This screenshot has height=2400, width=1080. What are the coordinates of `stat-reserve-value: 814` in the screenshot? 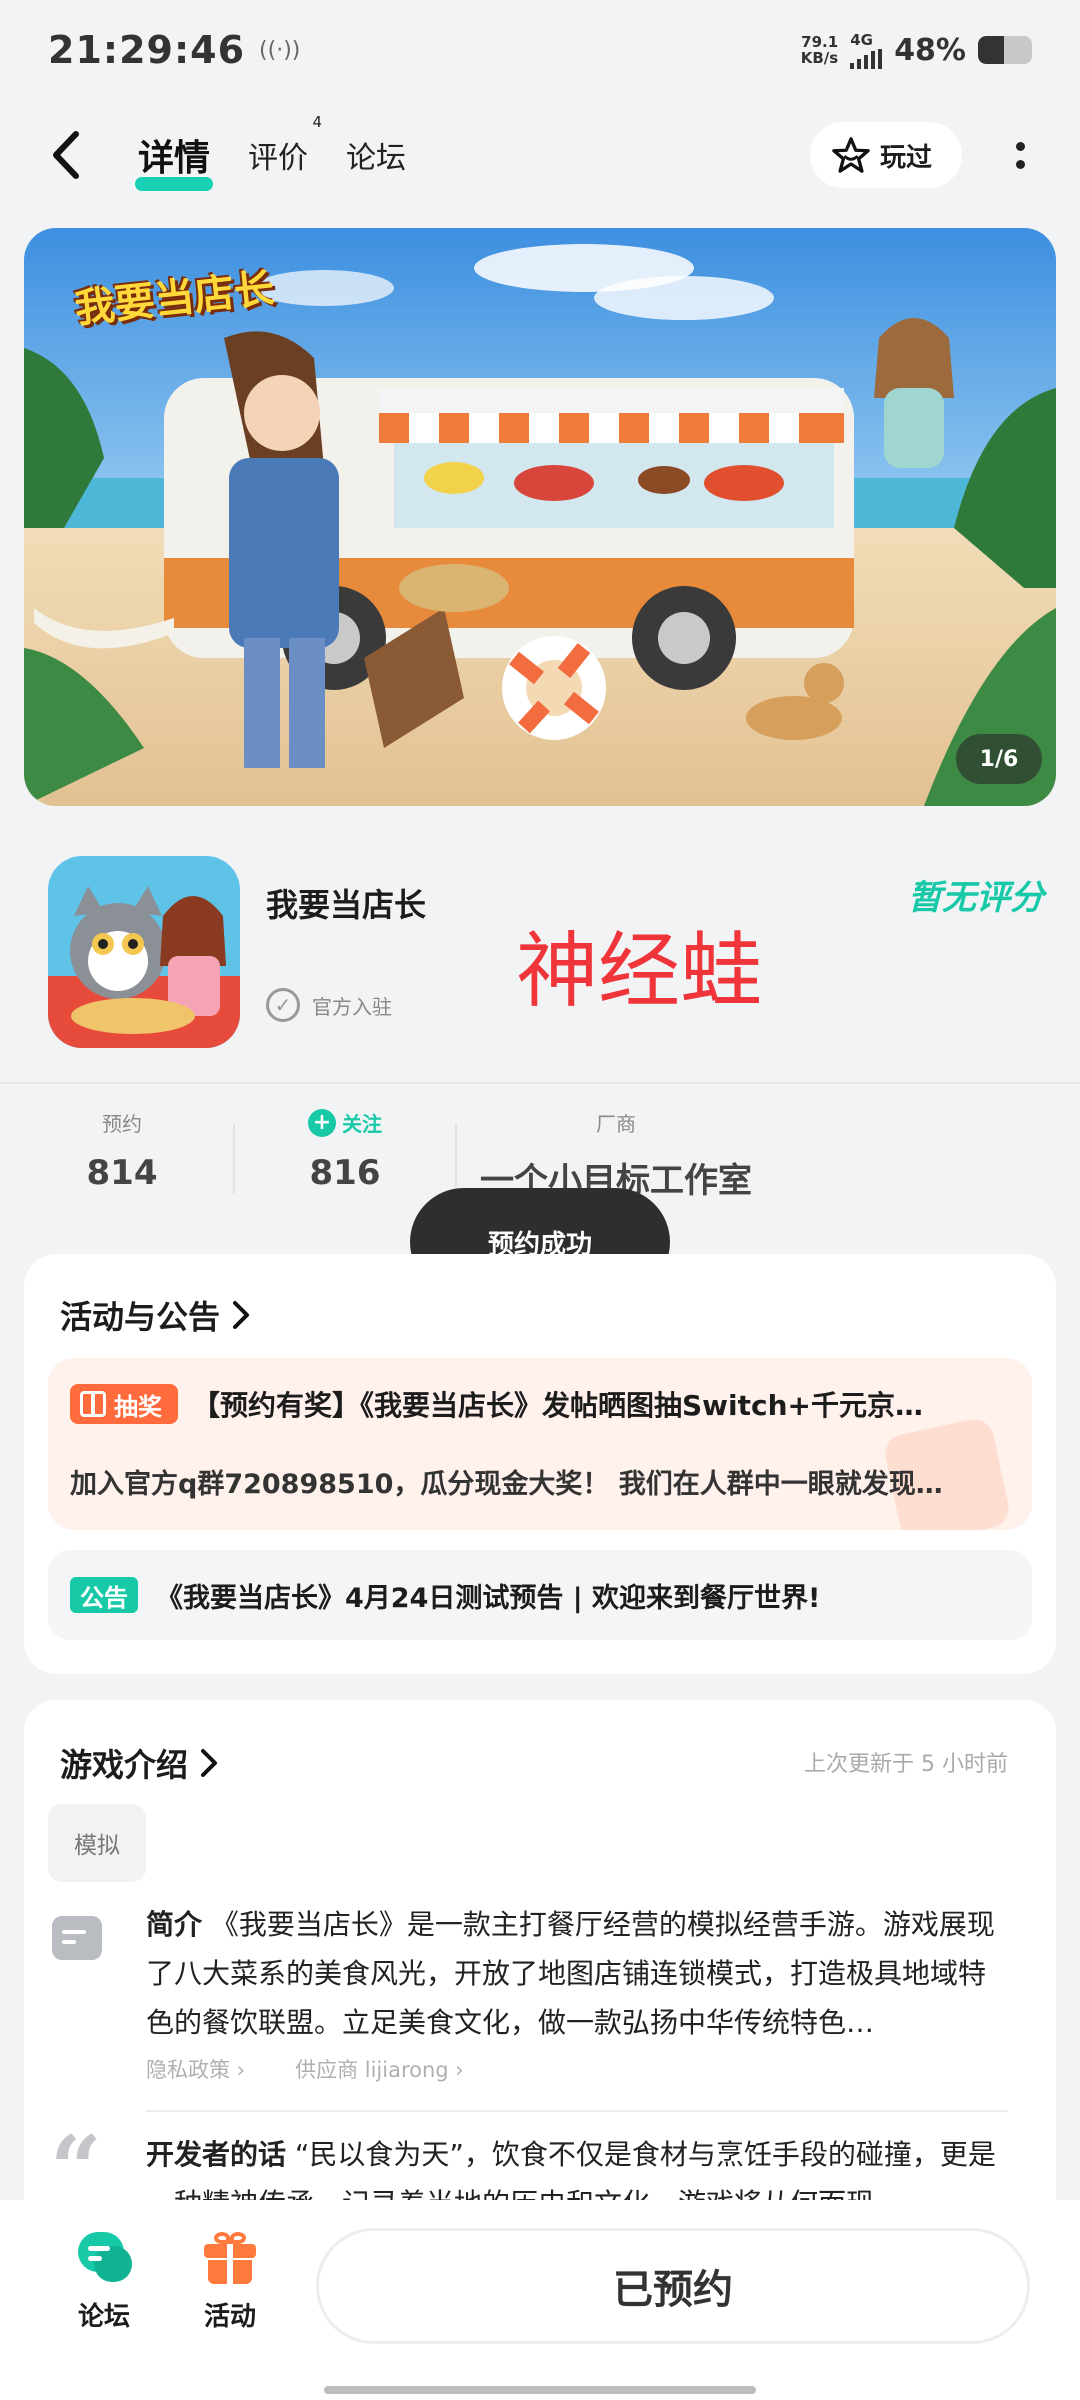 It's located at (122, 1173).